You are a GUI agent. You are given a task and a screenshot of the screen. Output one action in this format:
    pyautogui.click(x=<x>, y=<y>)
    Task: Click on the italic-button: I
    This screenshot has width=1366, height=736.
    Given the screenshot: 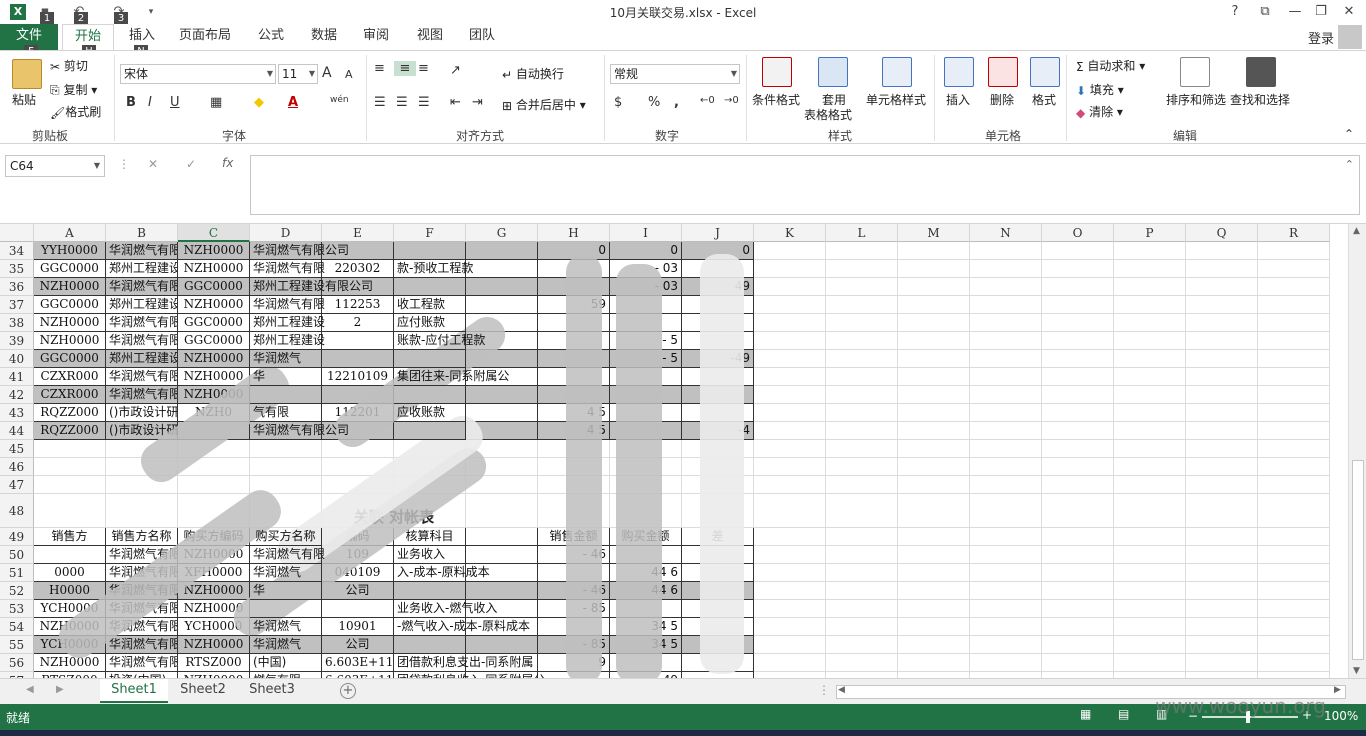 What is the action you would take?
    pyautogui.click(x=150, y=102)
    